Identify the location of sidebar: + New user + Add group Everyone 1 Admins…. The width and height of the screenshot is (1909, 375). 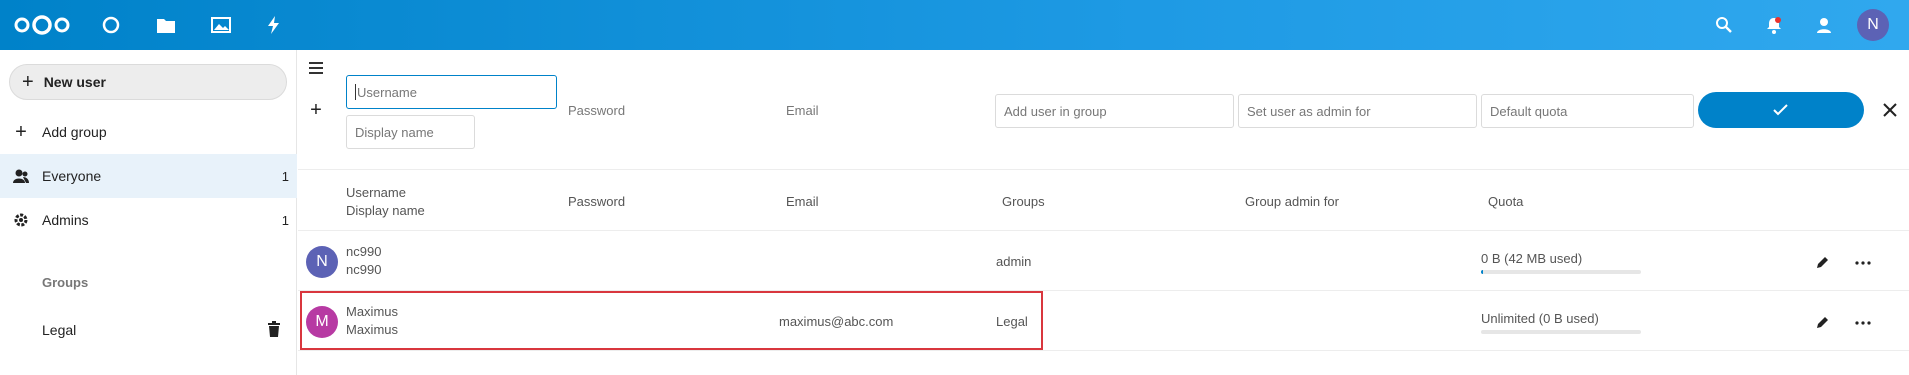
(148, 212).